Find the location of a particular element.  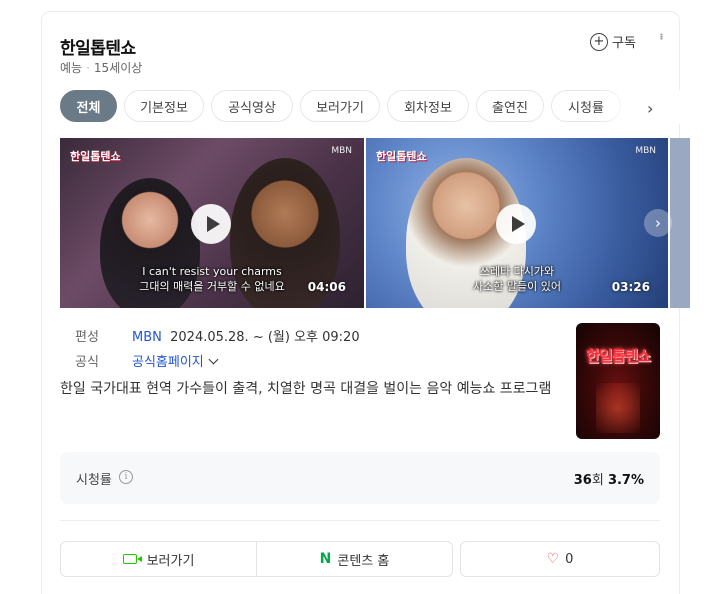

video-camera-icon is located at coordinates (132, 559).